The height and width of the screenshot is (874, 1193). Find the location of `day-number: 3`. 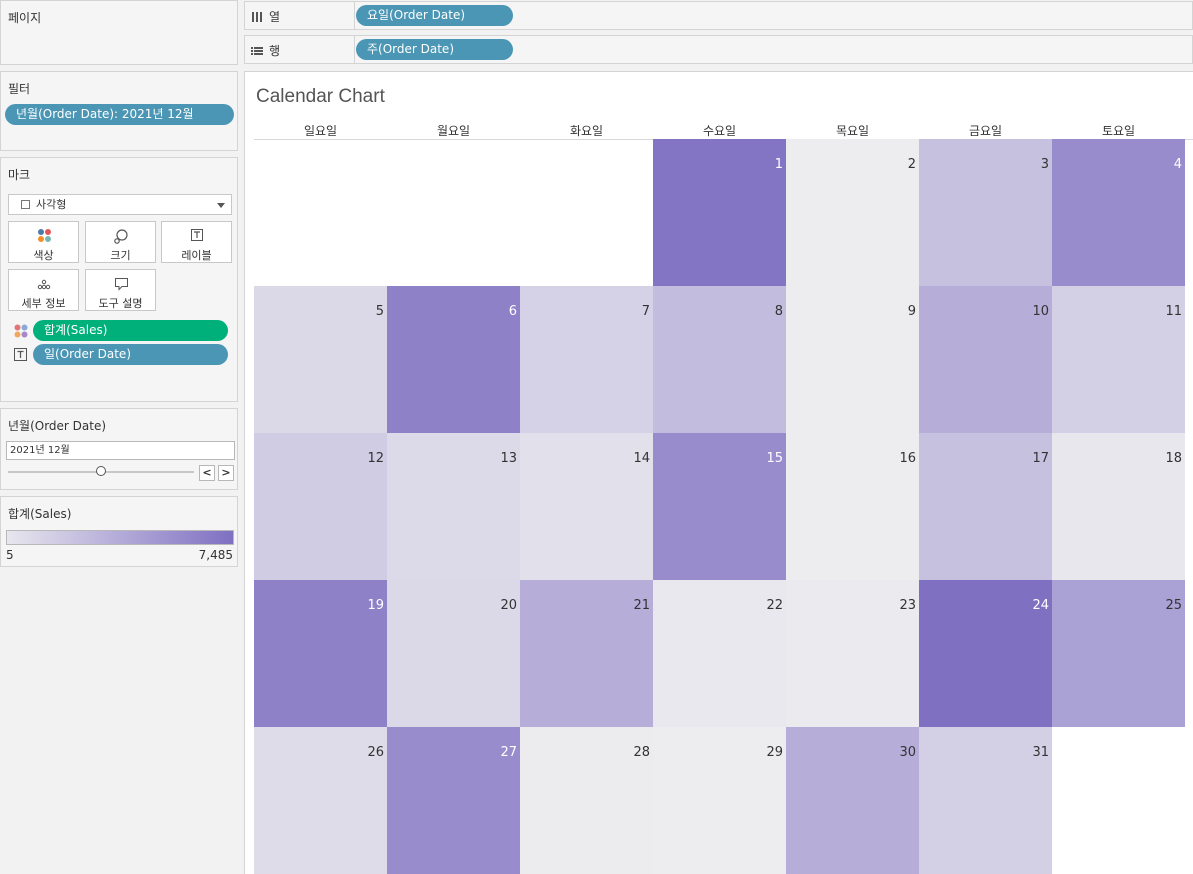

day-number: 3 is located at coordinates (1044, 164).